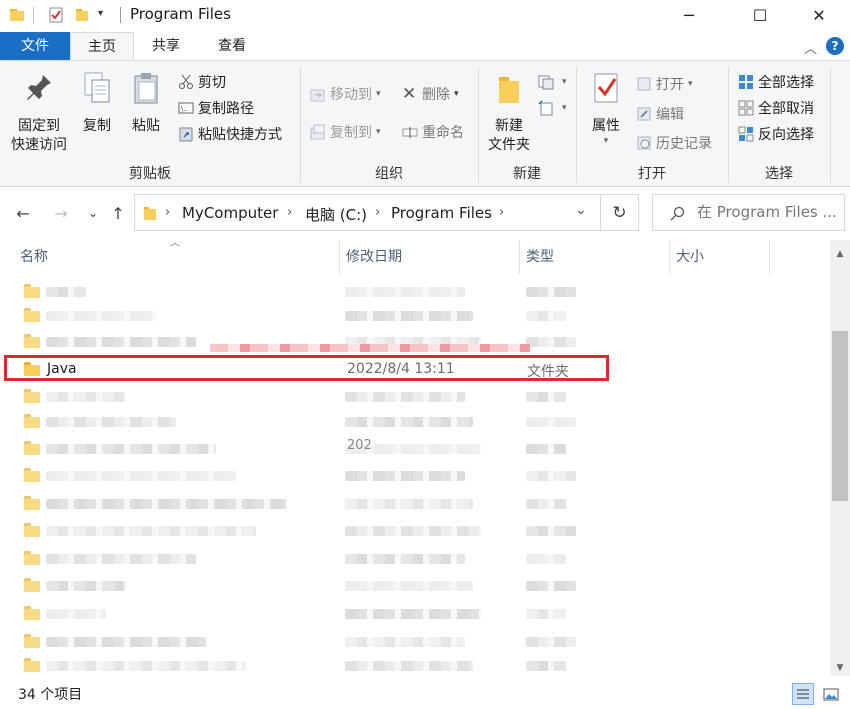 The image size is (850, 709). What do you see at coordinates (146, 103) in the screenshot?
I see `paste-button: 粘贴` at bounding box center [146, 103].